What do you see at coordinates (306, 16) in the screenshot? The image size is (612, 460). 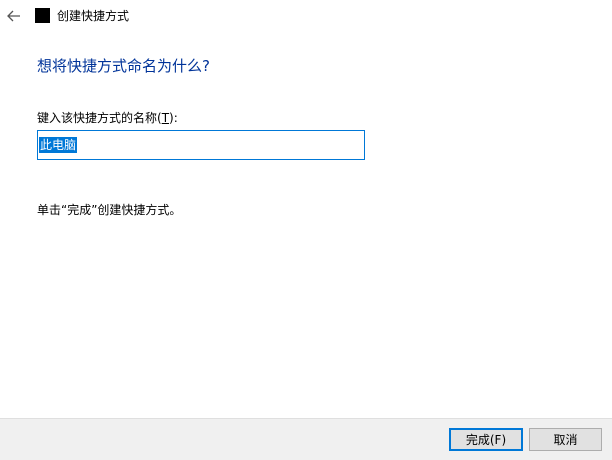 I see `title-bar: 创建快捷方式` at bounding box center [306, 16].